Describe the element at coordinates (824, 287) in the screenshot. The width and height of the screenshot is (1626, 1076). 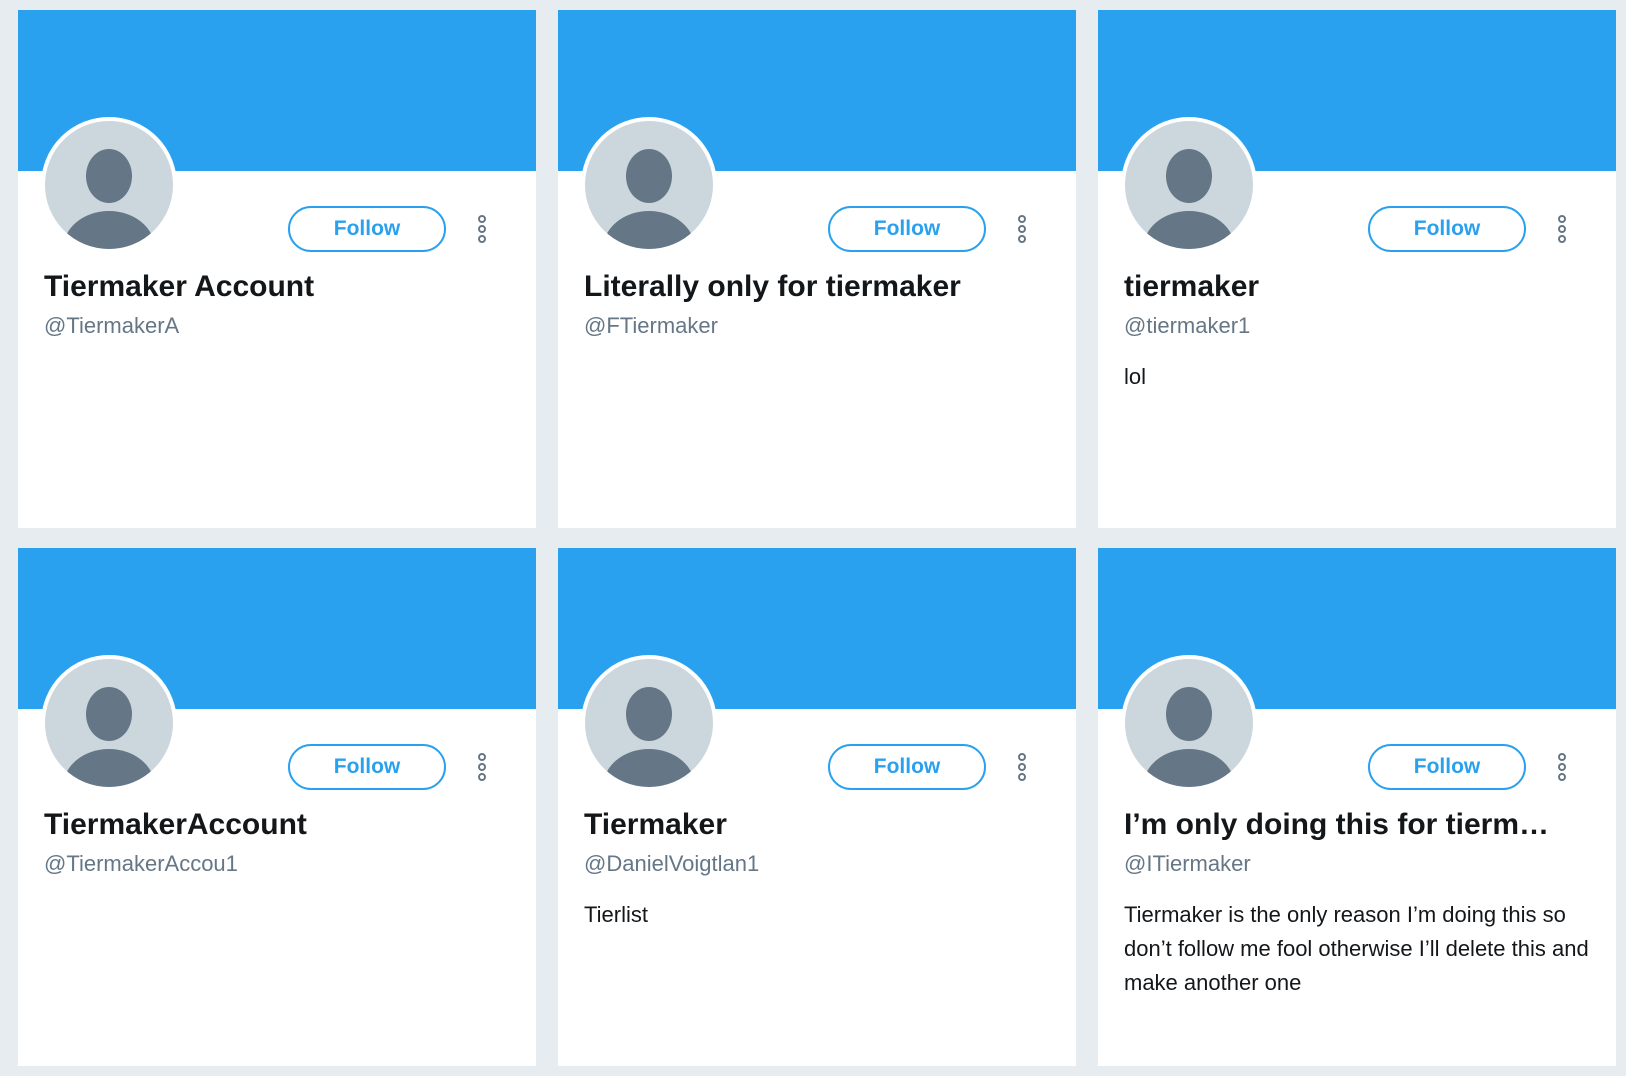
I see `display-name: Literally only for tiermaker` at that location.